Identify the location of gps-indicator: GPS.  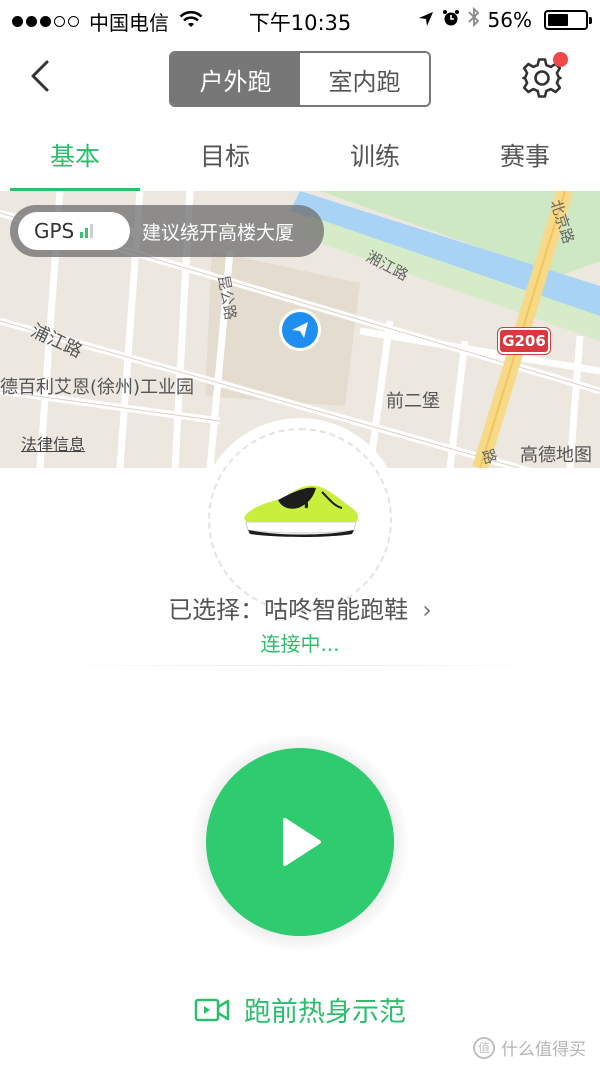
(74, 231).